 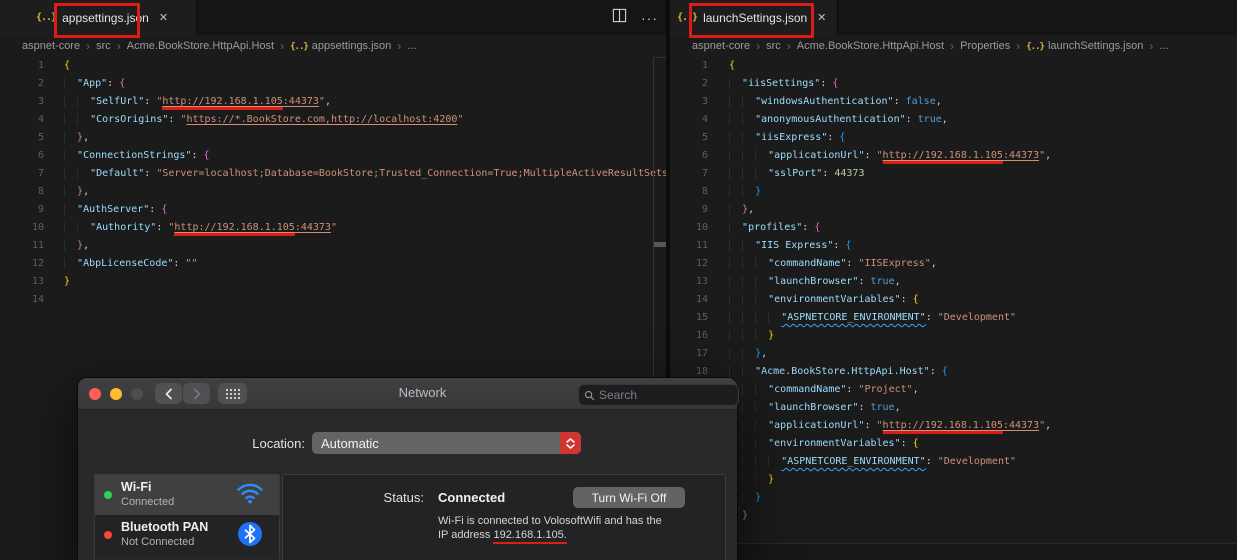 What do you see at coordinates (187, 495) in the screenshot?
I see `service-row-wifi: Wi-Fi Connected` at bounding box center [187, 495].